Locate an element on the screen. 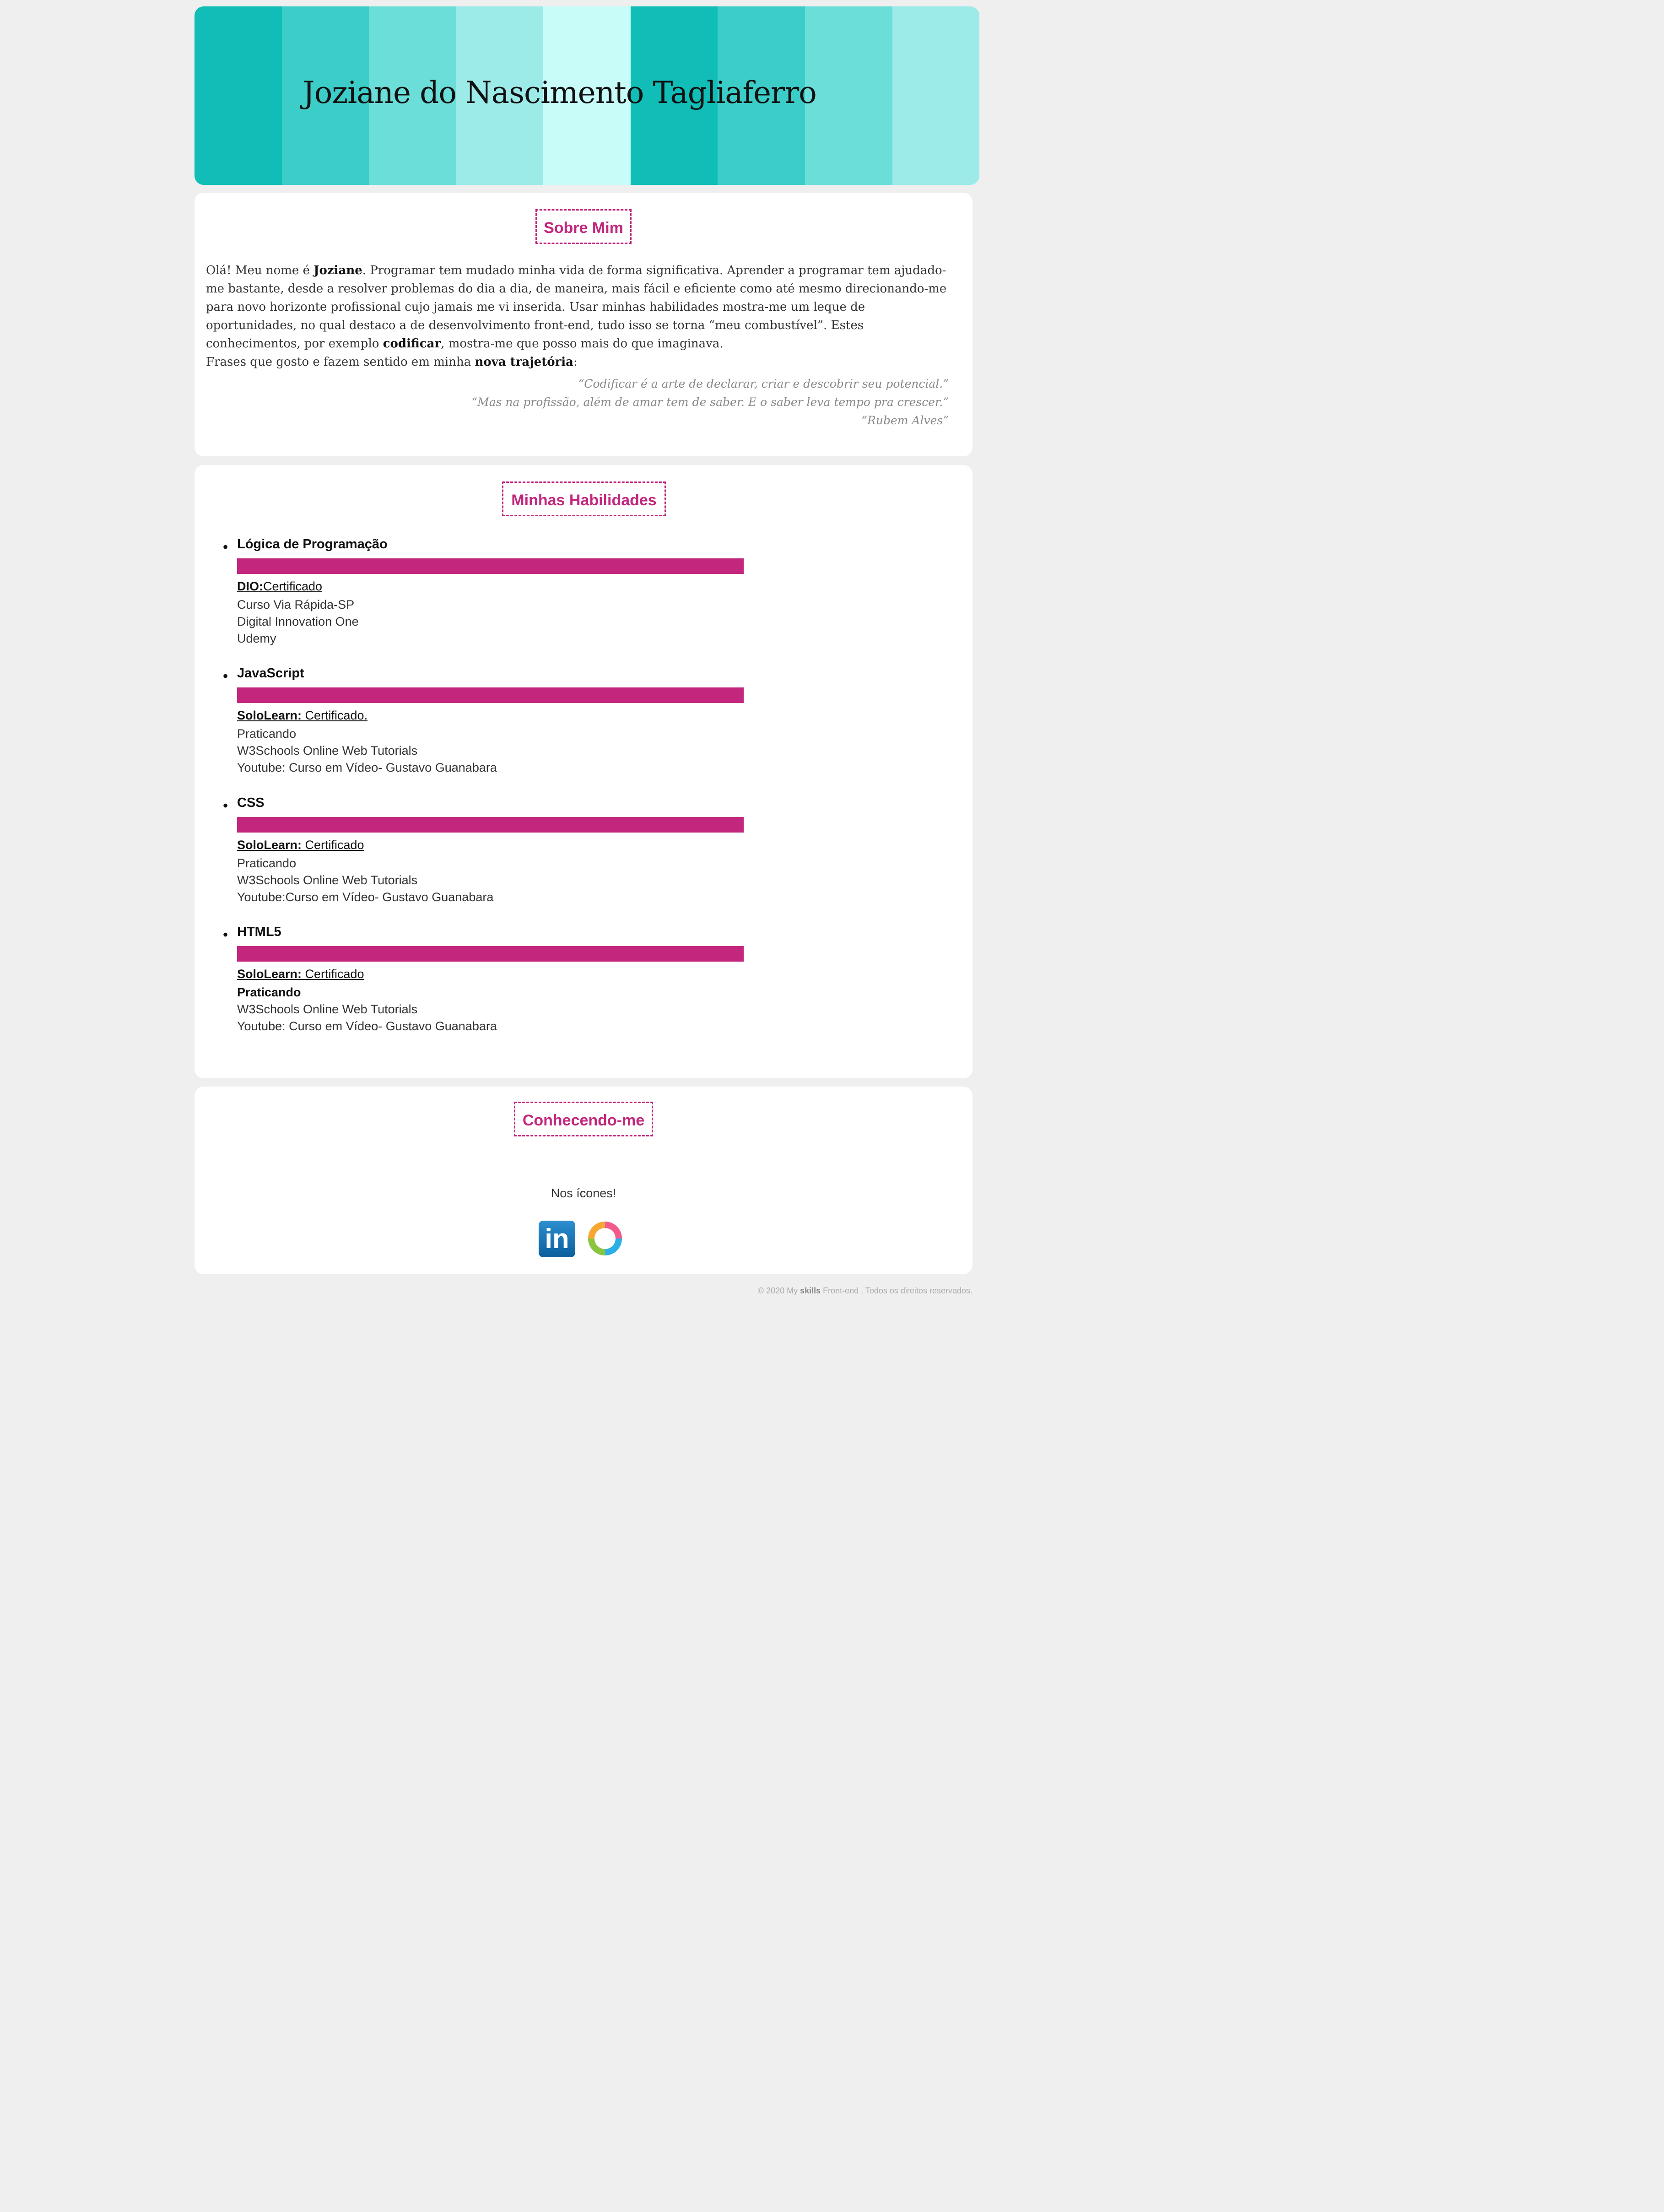  skill-name: JavaScript is located at coordinates (270, 673).